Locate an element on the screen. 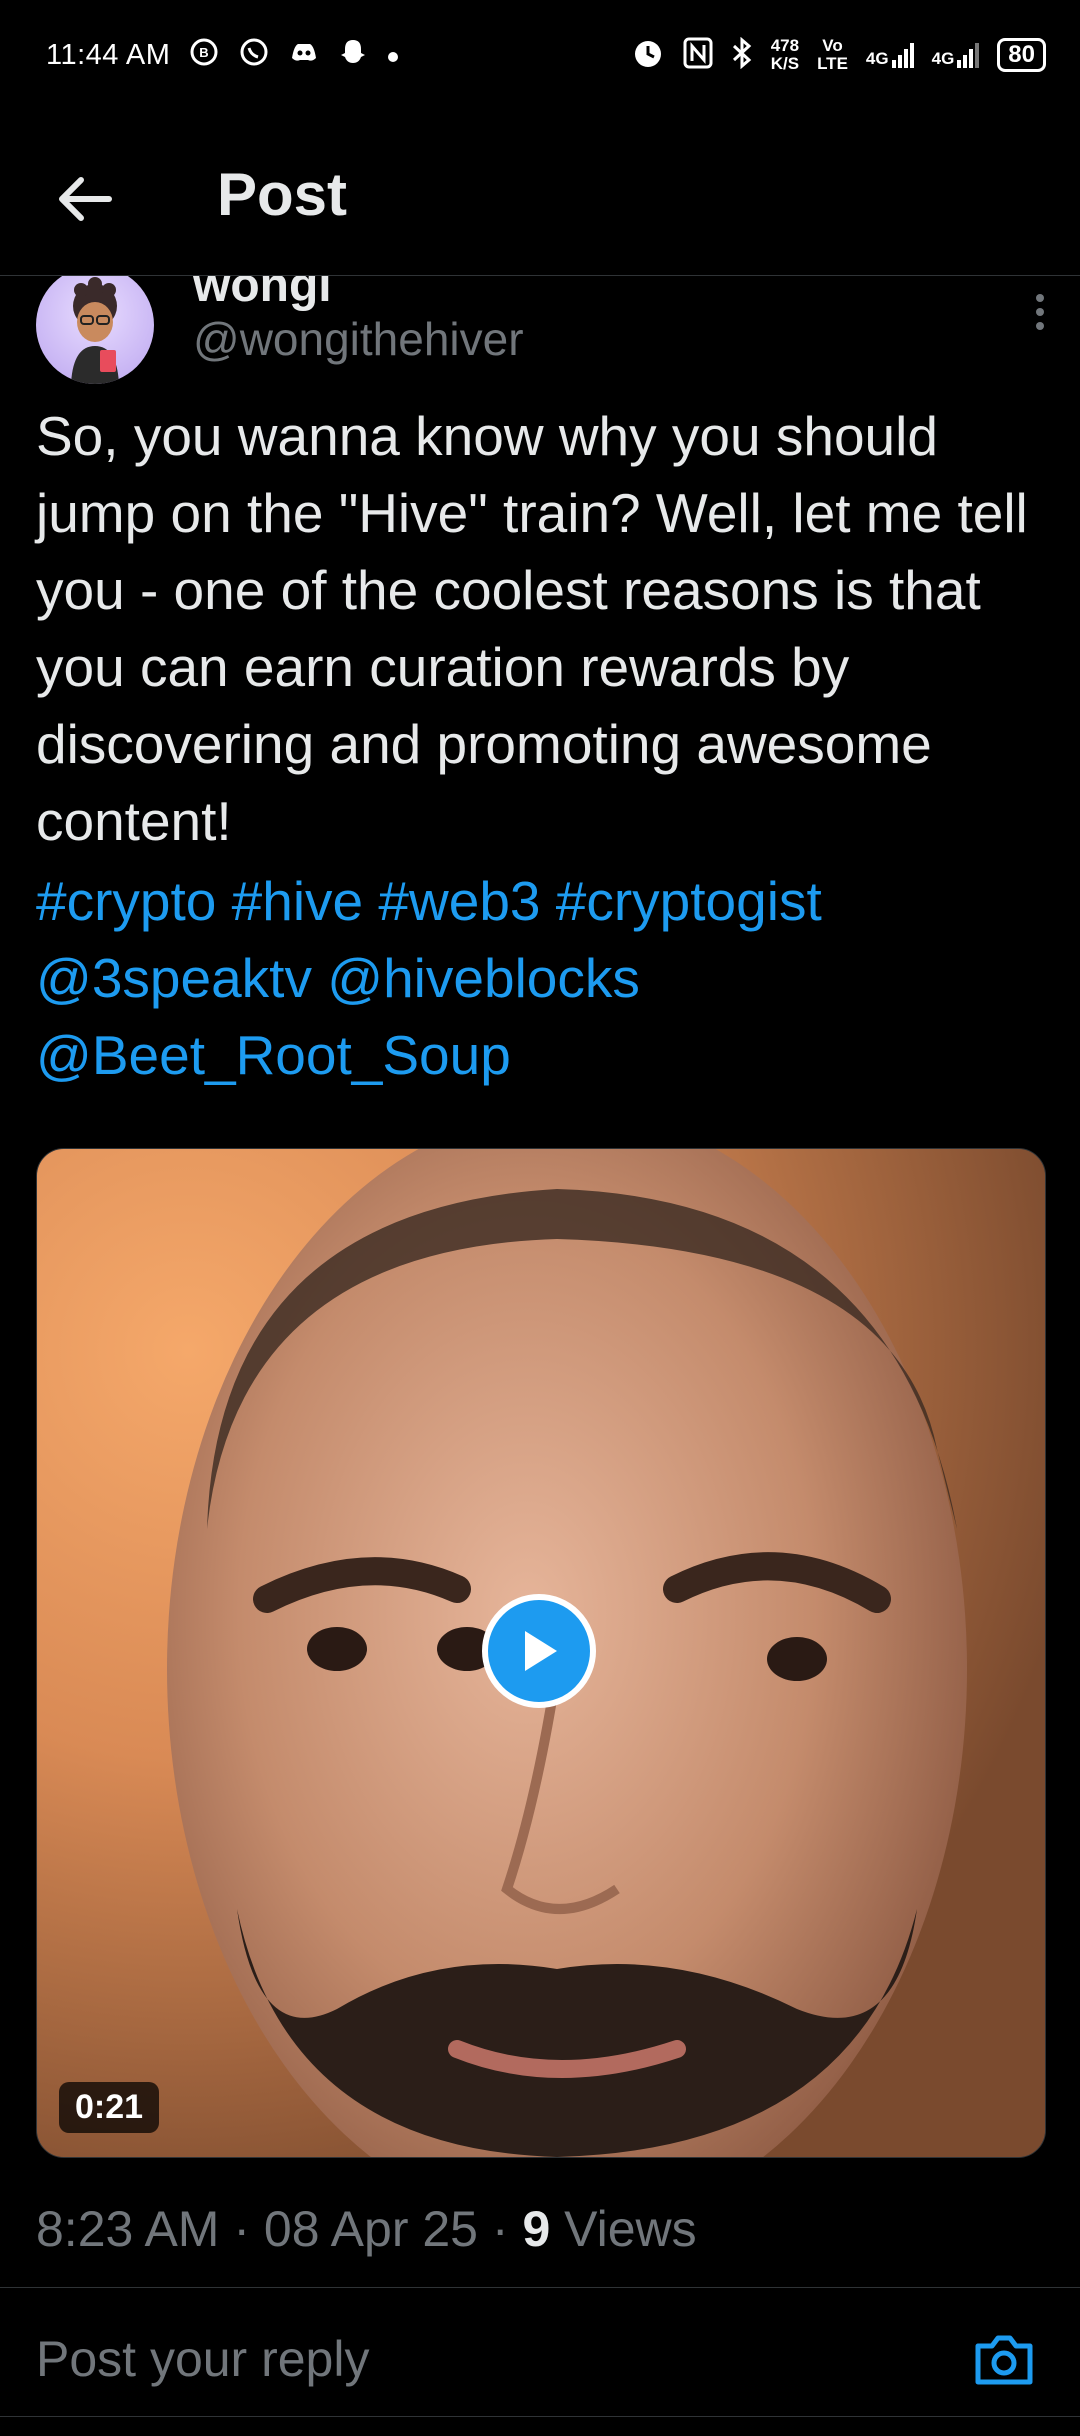 The image size is (1080, 2436). network-speed: 478 K/S is located at coordinates (785, 55).